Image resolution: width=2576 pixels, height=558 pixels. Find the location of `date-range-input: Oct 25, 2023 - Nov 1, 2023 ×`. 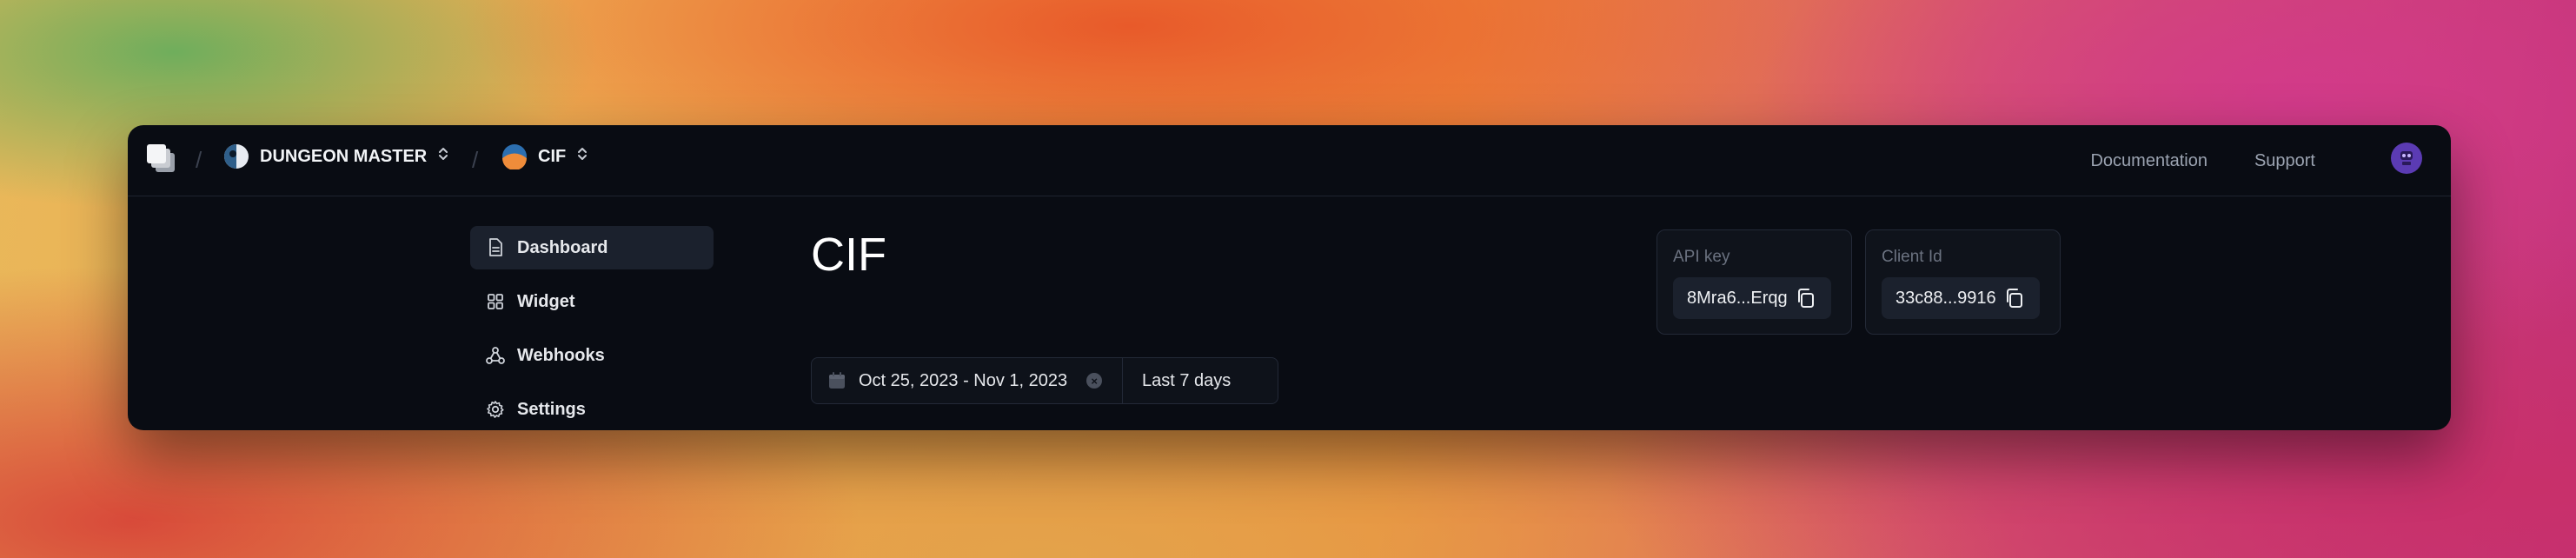

date-range-input: Oct 25, 2023 - Nov 1, 2023 × is located at coordinates (967, 380).